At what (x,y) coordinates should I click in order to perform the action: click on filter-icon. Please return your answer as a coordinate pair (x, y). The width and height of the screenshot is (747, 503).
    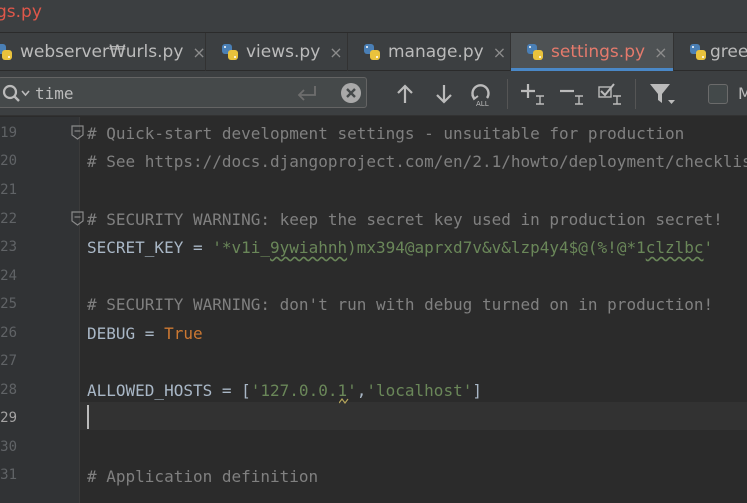
    Looking at the image, I should click on (662, 94).